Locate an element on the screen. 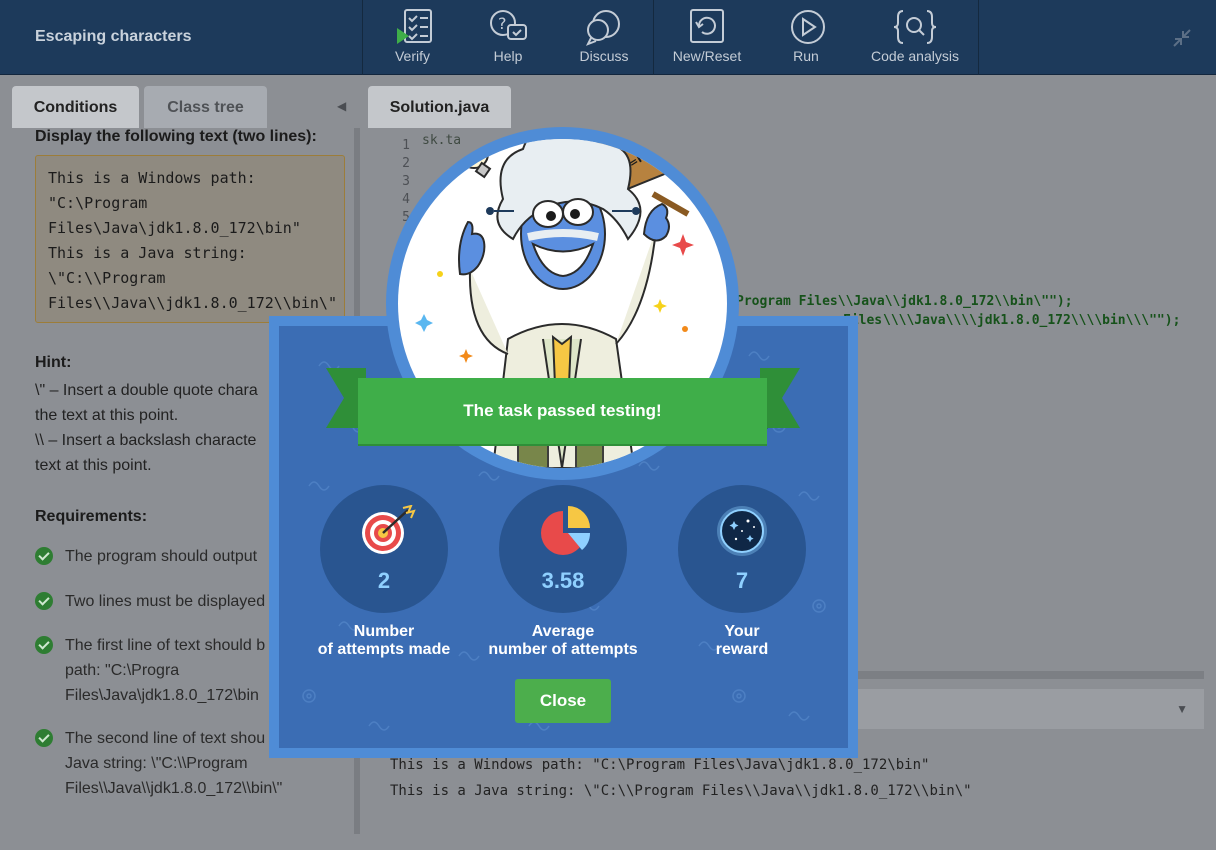 This screenshot has width=1216, height=850. discuss-label: Discuss is located at coordinates (604, 56).